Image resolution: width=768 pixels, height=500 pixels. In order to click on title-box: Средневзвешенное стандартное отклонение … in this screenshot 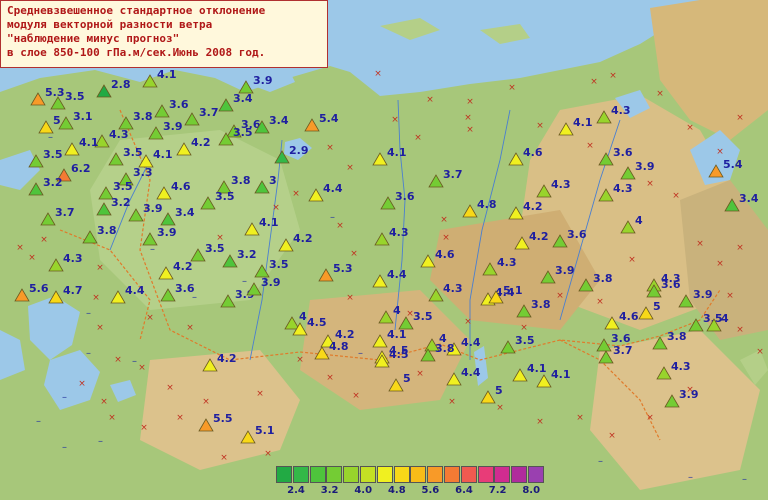, I will do `click(164, 34)`.